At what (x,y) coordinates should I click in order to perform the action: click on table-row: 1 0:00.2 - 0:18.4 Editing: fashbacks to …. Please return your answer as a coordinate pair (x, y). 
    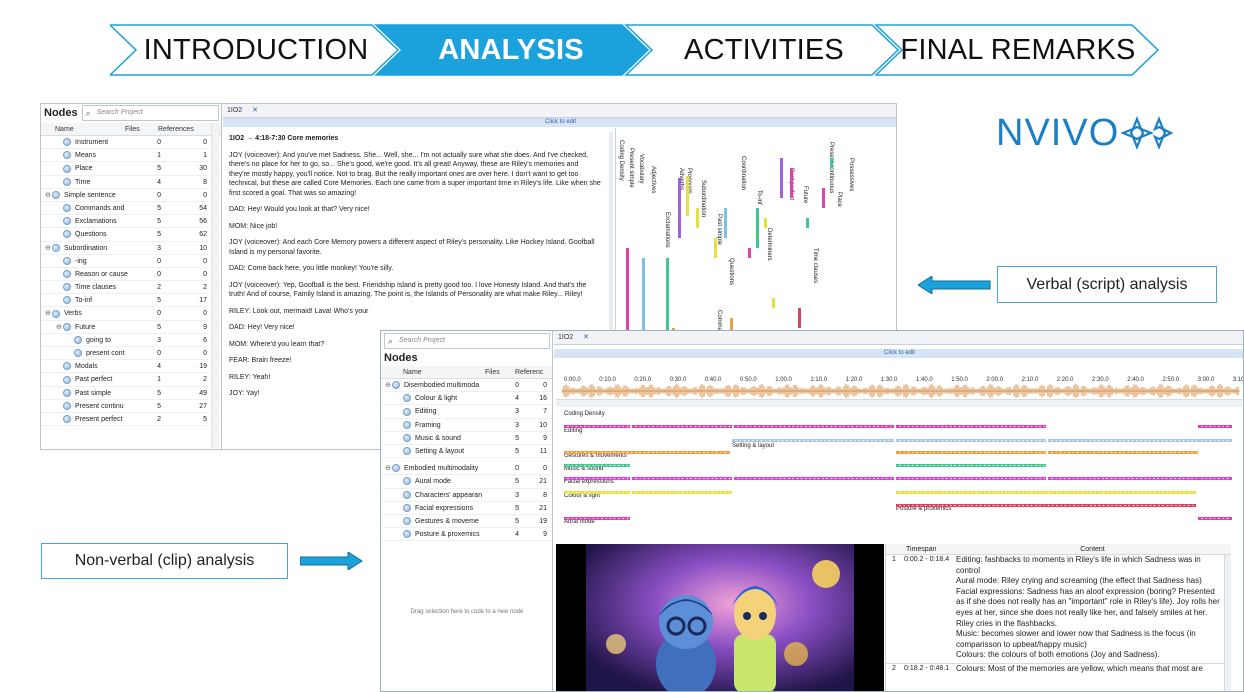
    Looking at the image, I should click on (1058, 608).